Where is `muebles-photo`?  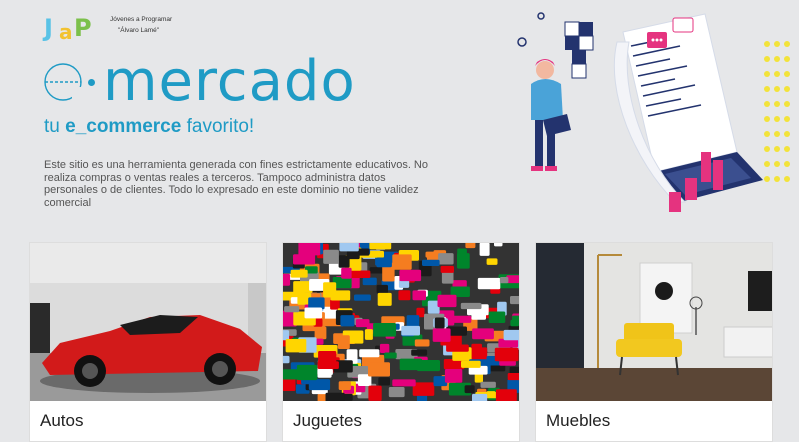
muebles-photo is located at coordinates (654, 322).